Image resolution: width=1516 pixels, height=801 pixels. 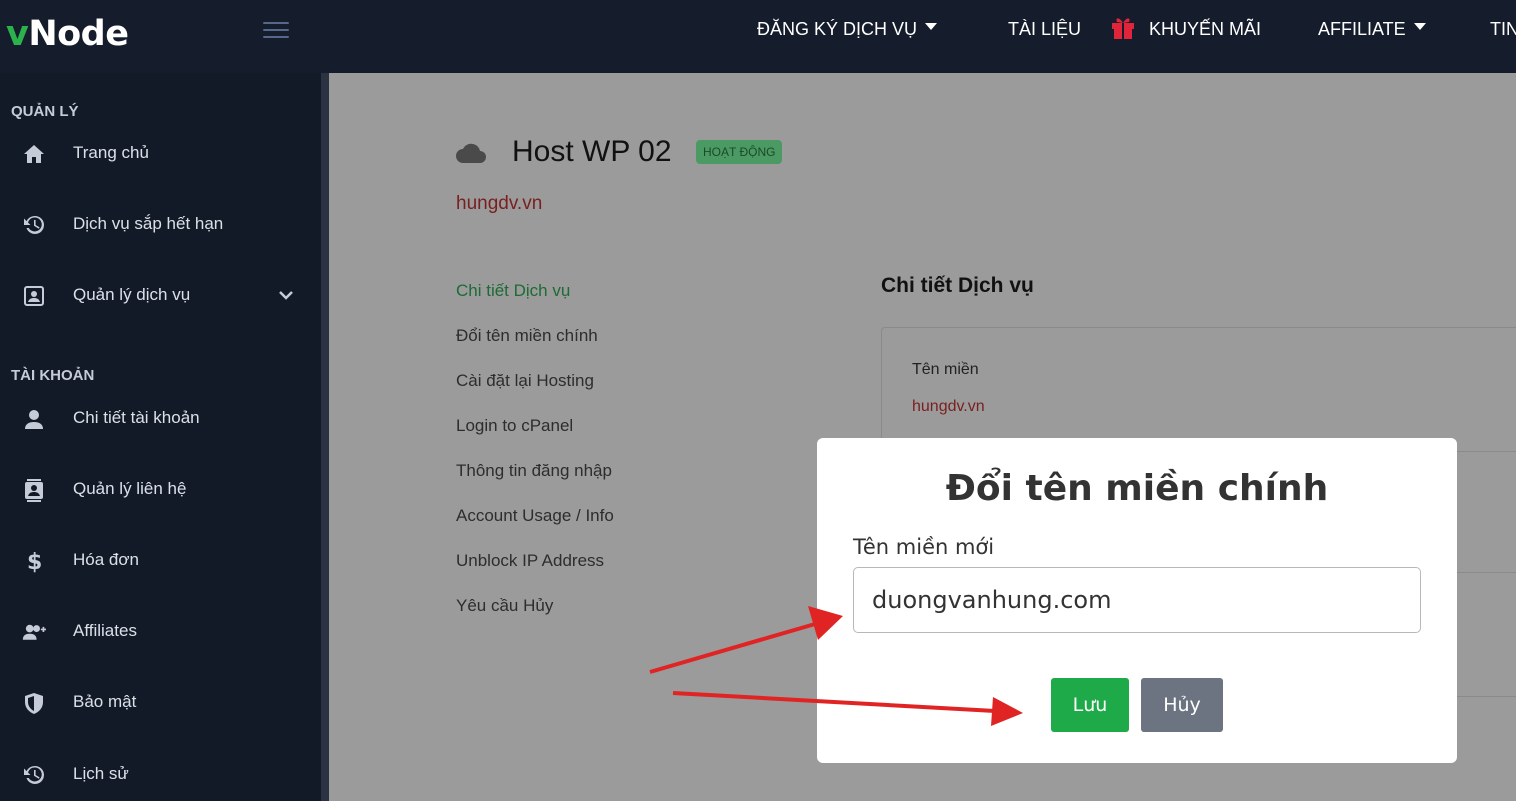 I want to click on sidebar-item-invoices: $ Hóa đơn, so click(x=160, y=561).